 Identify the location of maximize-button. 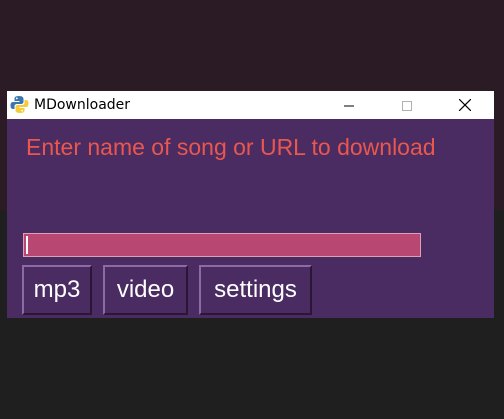
(407, 105).